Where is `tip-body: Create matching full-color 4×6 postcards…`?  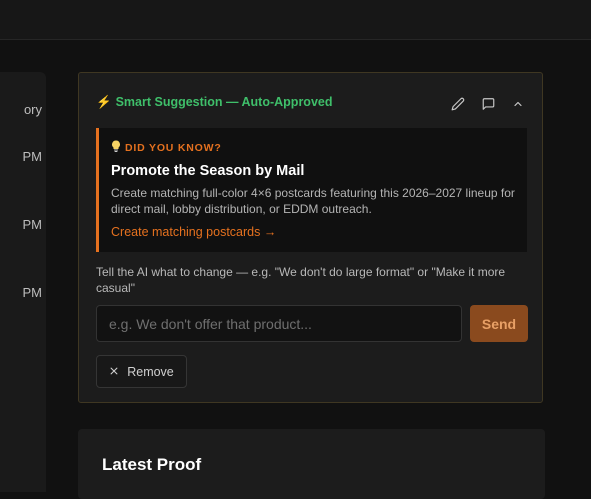 tip-body: Create matching full-color 4×6 postcards… is located at coordinates (313, 201).